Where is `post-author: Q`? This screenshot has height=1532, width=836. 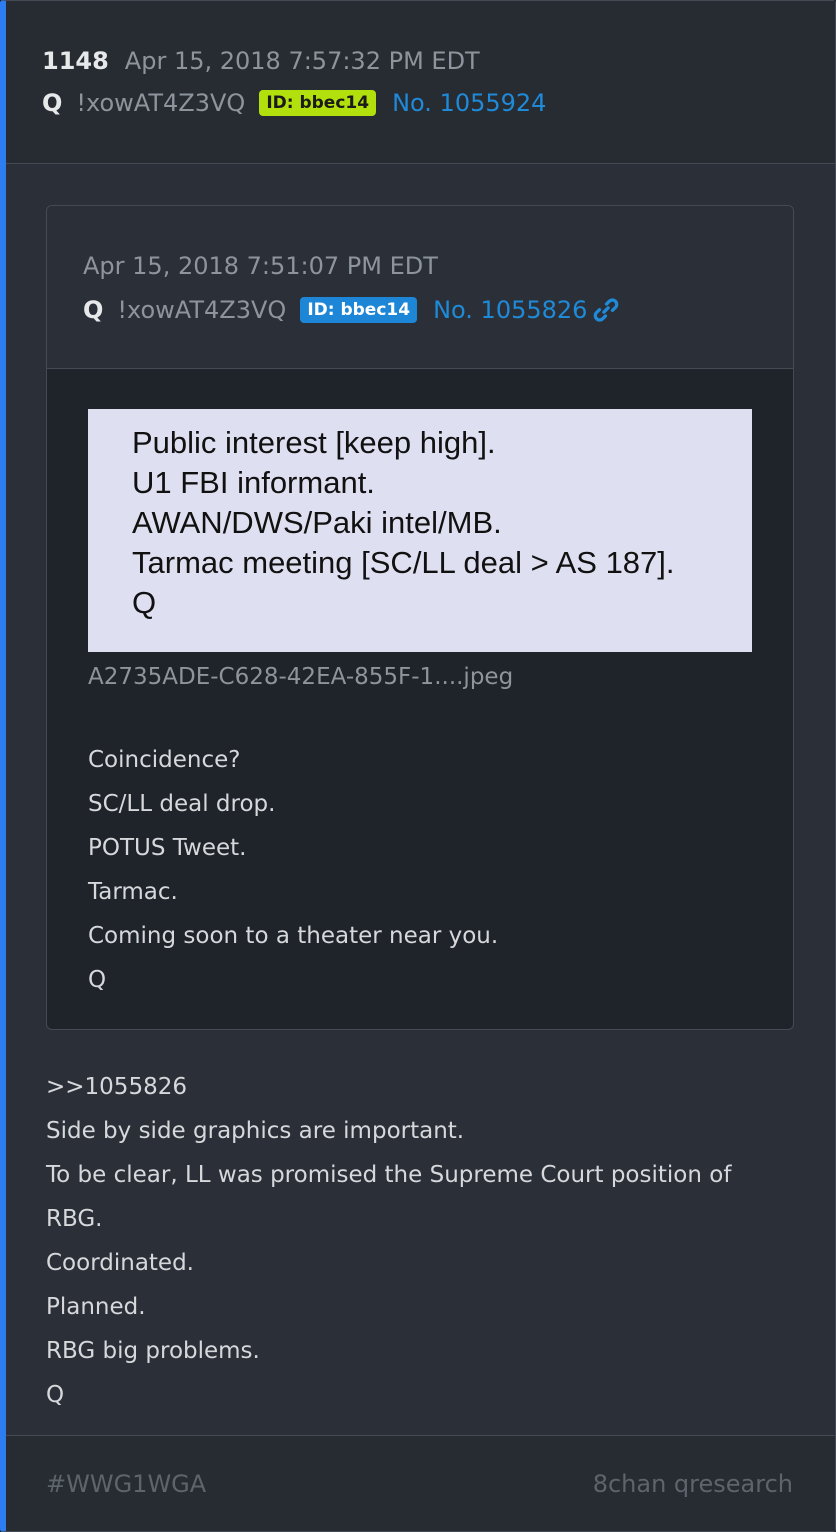 post-author: Q is located at coordinates (52, 103).